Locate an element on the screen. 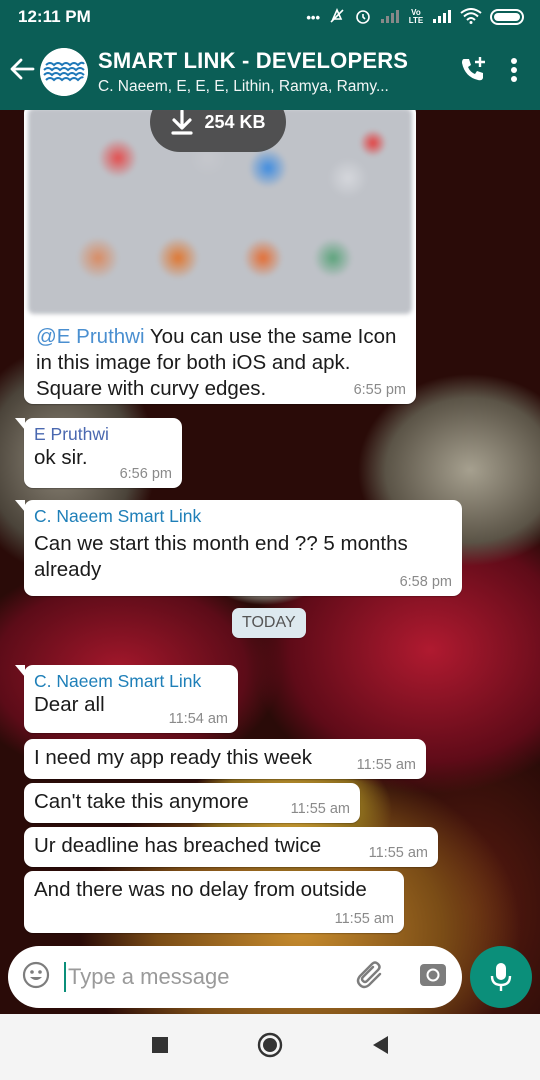 The width and height of the screenshot is (540, 1080). signal-weak-icon is located at coordinates (390, 17).